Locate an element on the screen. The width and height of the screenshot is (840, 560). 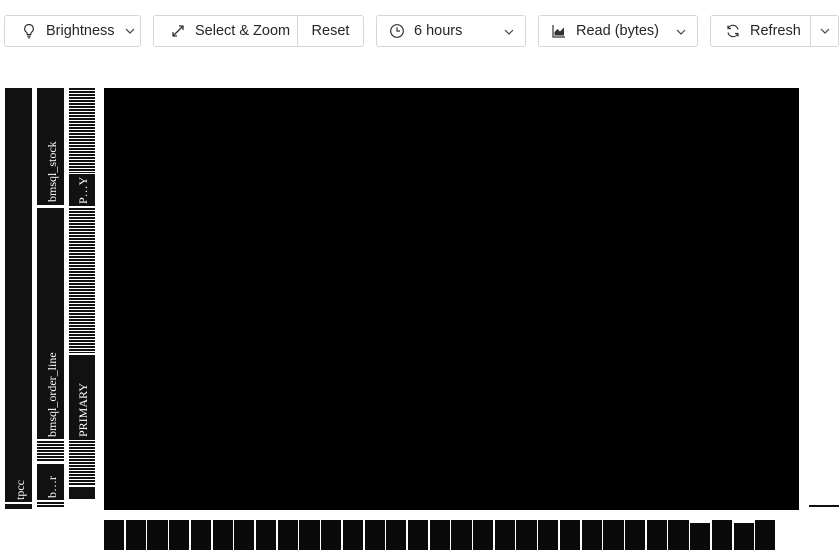
database-label: tpcc is located at coordinates (20, 490).